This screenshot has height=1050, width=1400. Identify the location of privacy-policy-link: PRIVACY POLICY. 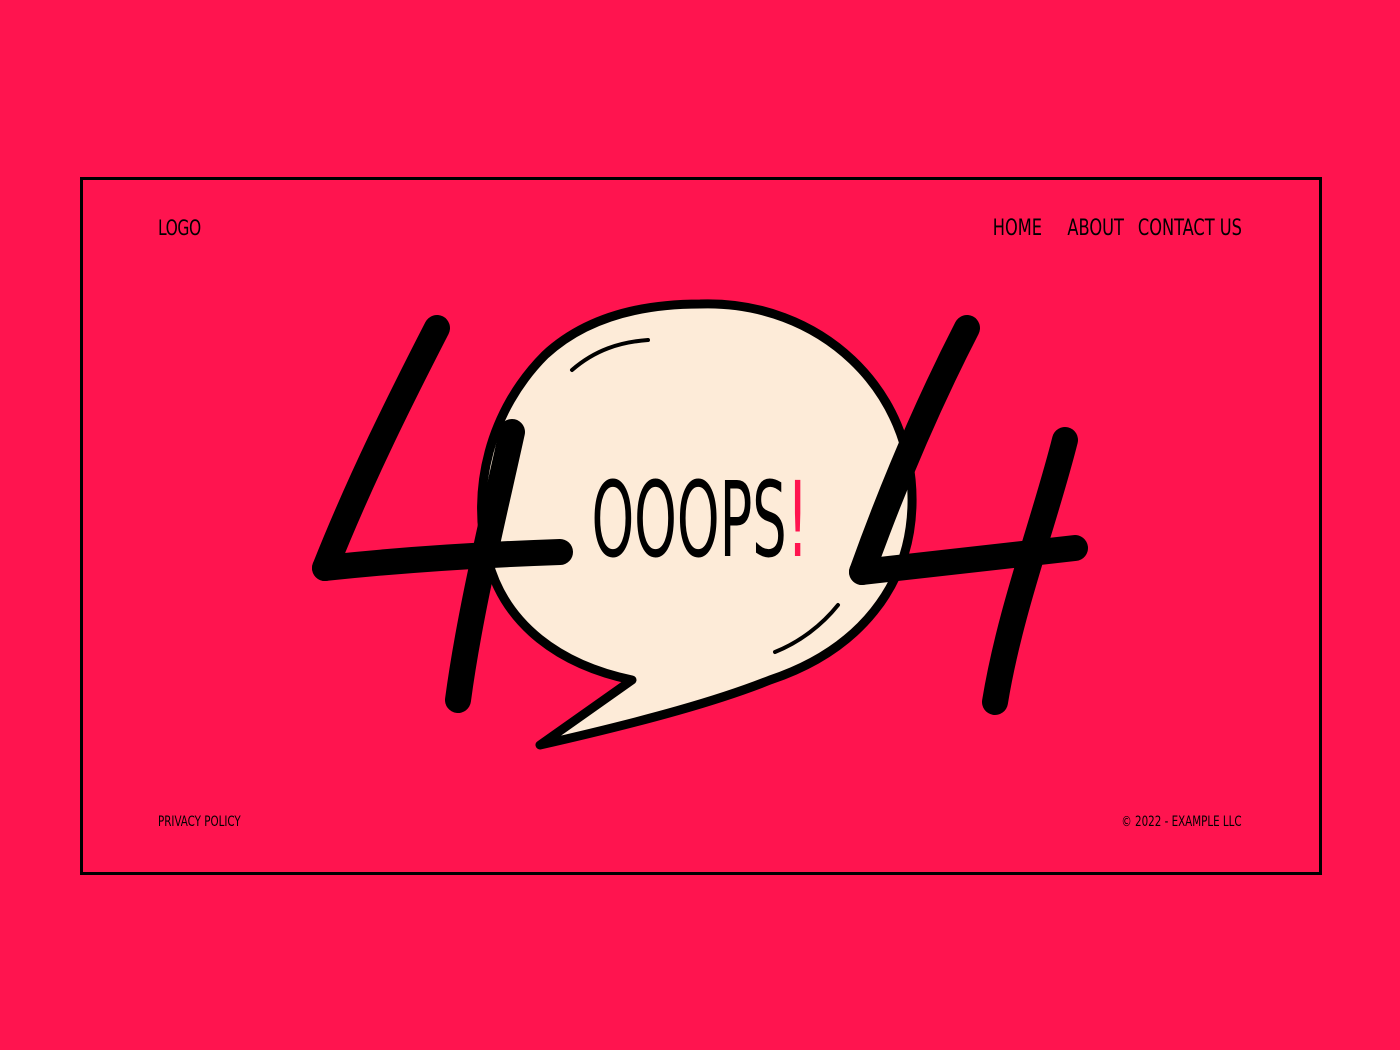
(199, 822).